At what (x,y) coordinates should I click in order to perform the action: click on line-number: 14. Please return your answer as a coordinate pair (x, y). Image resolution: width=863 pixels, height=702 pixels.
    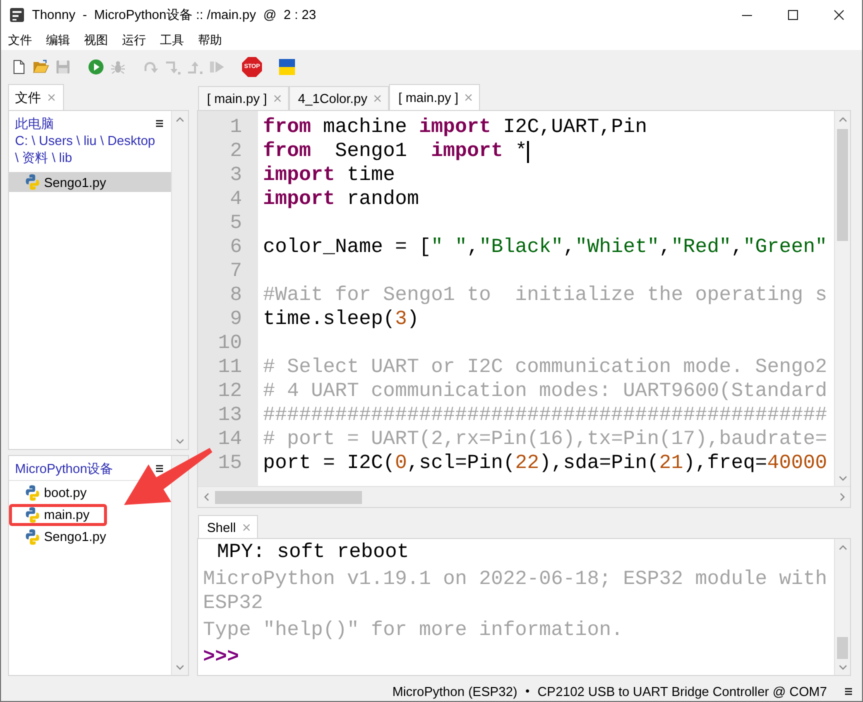
    Looking at the image, I should click on (229, 440).